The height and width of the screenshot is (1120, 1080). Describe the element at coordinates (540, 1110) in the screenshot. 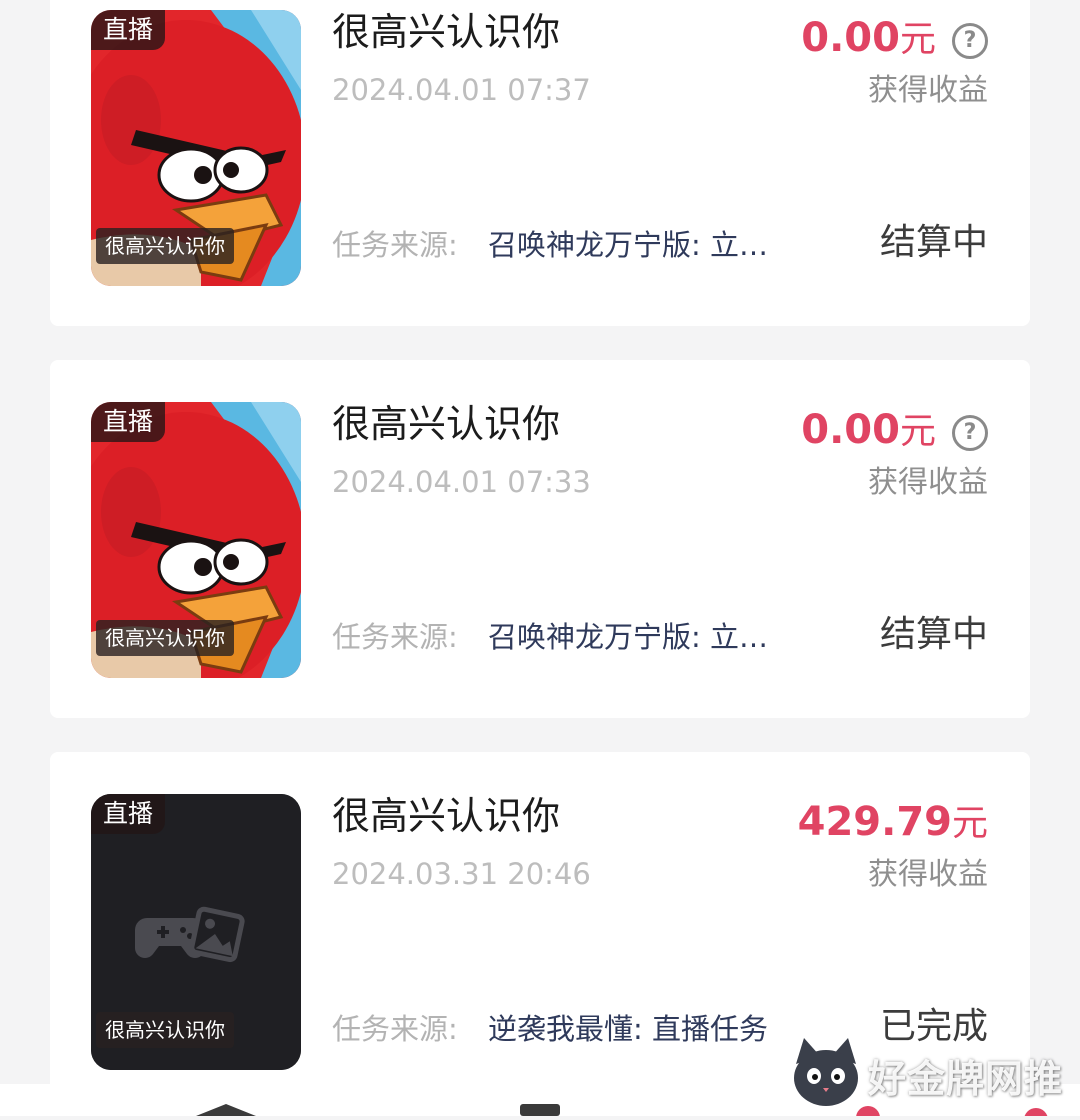

I see `task-nav-icon` at that location.